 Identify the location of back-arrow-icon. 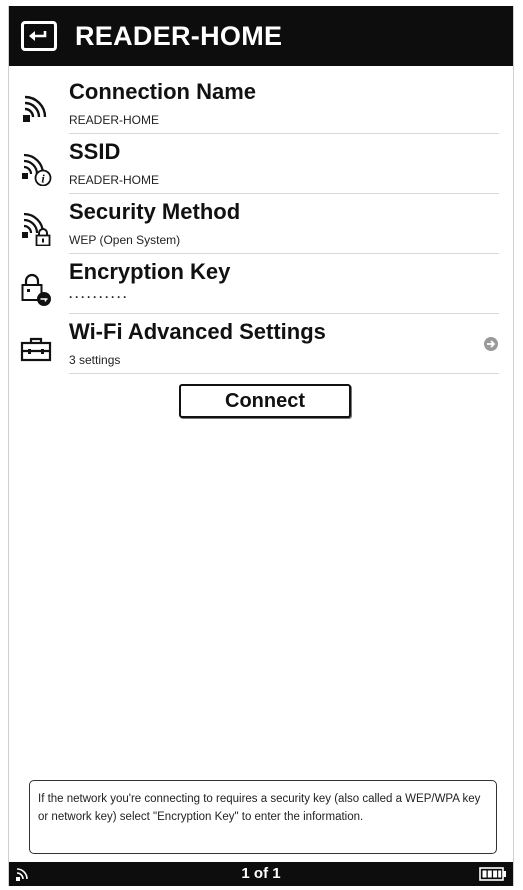
(38, 36).